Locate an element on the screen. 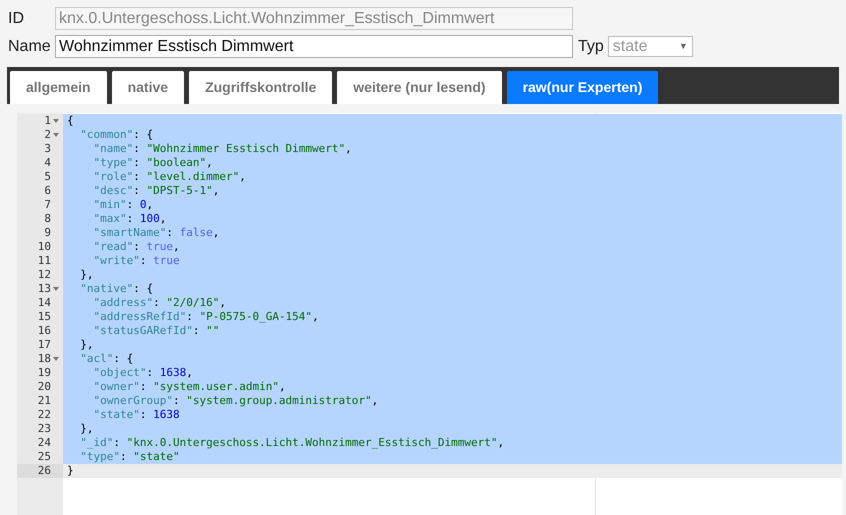 The height and width of the screenshot is (515, 846). line-number: 17 is located at coordinates (44, 345).